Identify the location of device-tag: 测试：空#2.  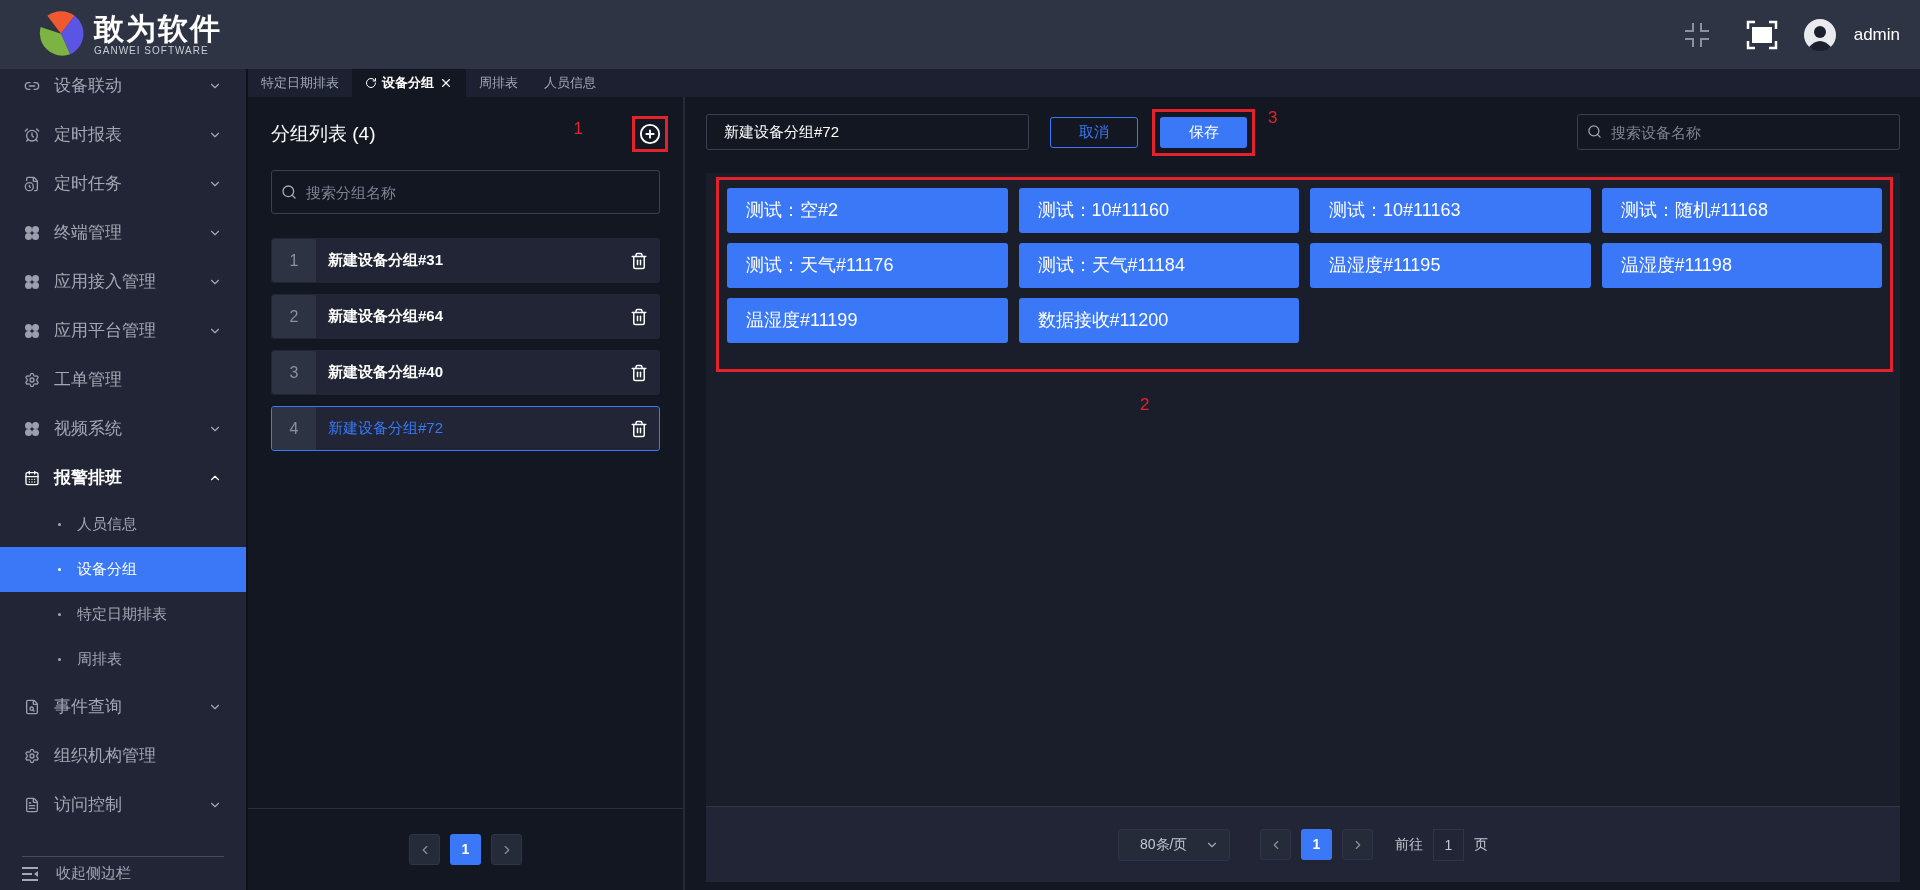
(867, 210).